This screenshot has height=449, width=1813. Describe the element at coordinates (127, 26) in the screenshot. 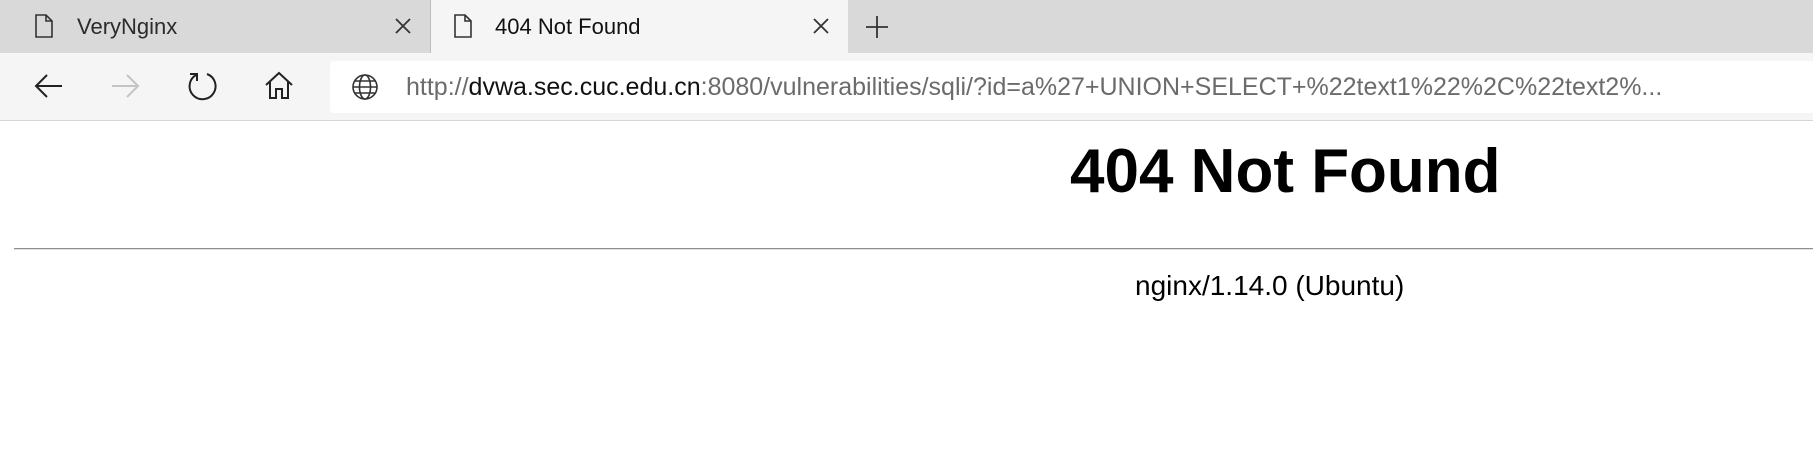

I see `tab-title: VeryNginx` at that location.